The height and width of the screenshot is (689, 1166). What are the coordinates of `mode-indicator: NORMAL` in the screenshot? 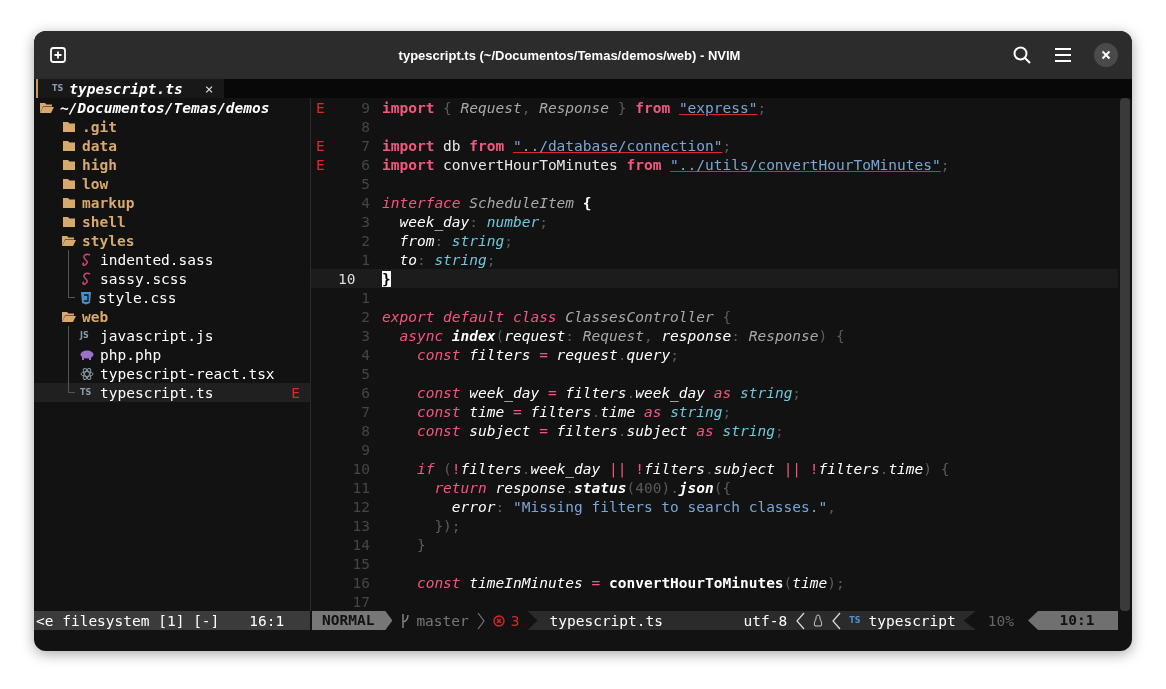 It's located at (352, 620).